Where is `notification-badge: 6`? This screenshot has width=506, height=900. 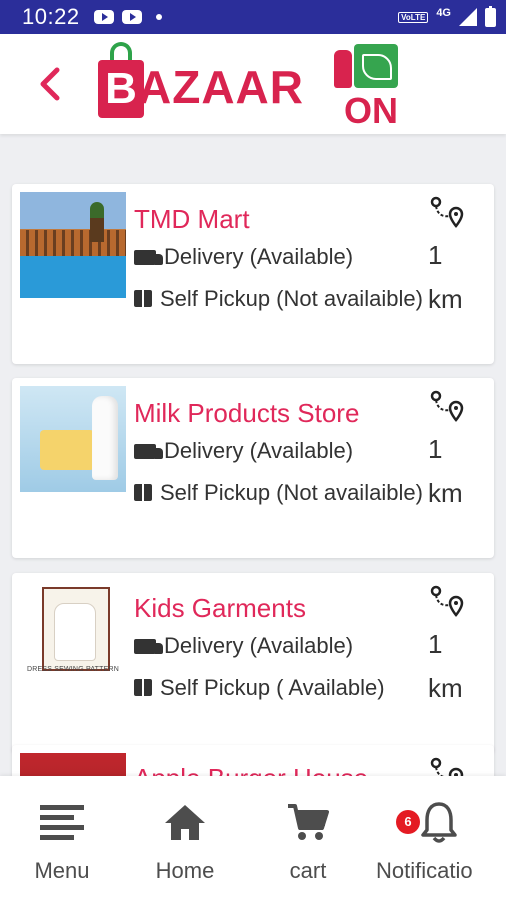
notification-badge: 6 is located at coordinates (408, 822).